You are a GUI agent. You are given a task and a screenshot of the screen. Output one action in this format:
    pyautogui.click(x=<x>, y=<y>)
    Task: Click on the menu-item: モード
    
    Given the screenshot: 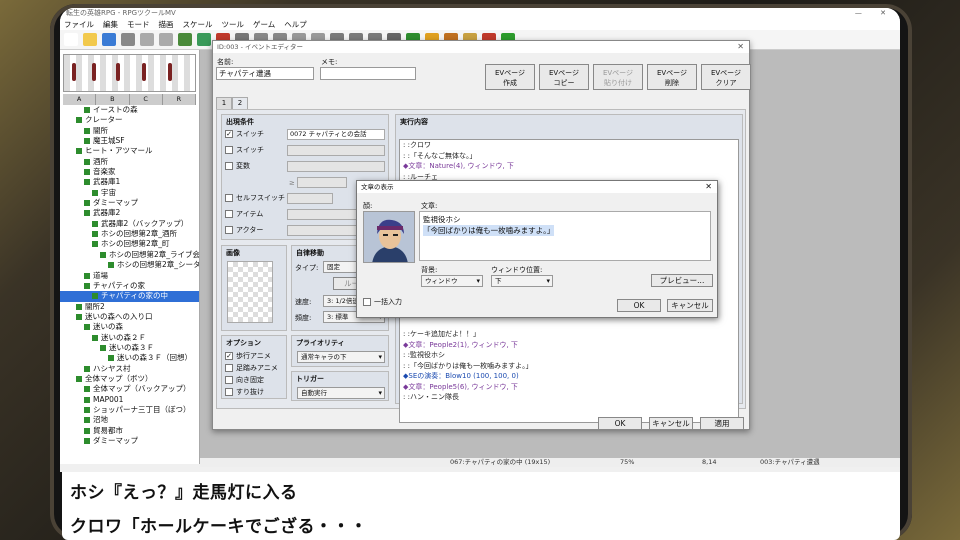 What is the action you would take?
    pyautogui.click(x=138, y=24)
    